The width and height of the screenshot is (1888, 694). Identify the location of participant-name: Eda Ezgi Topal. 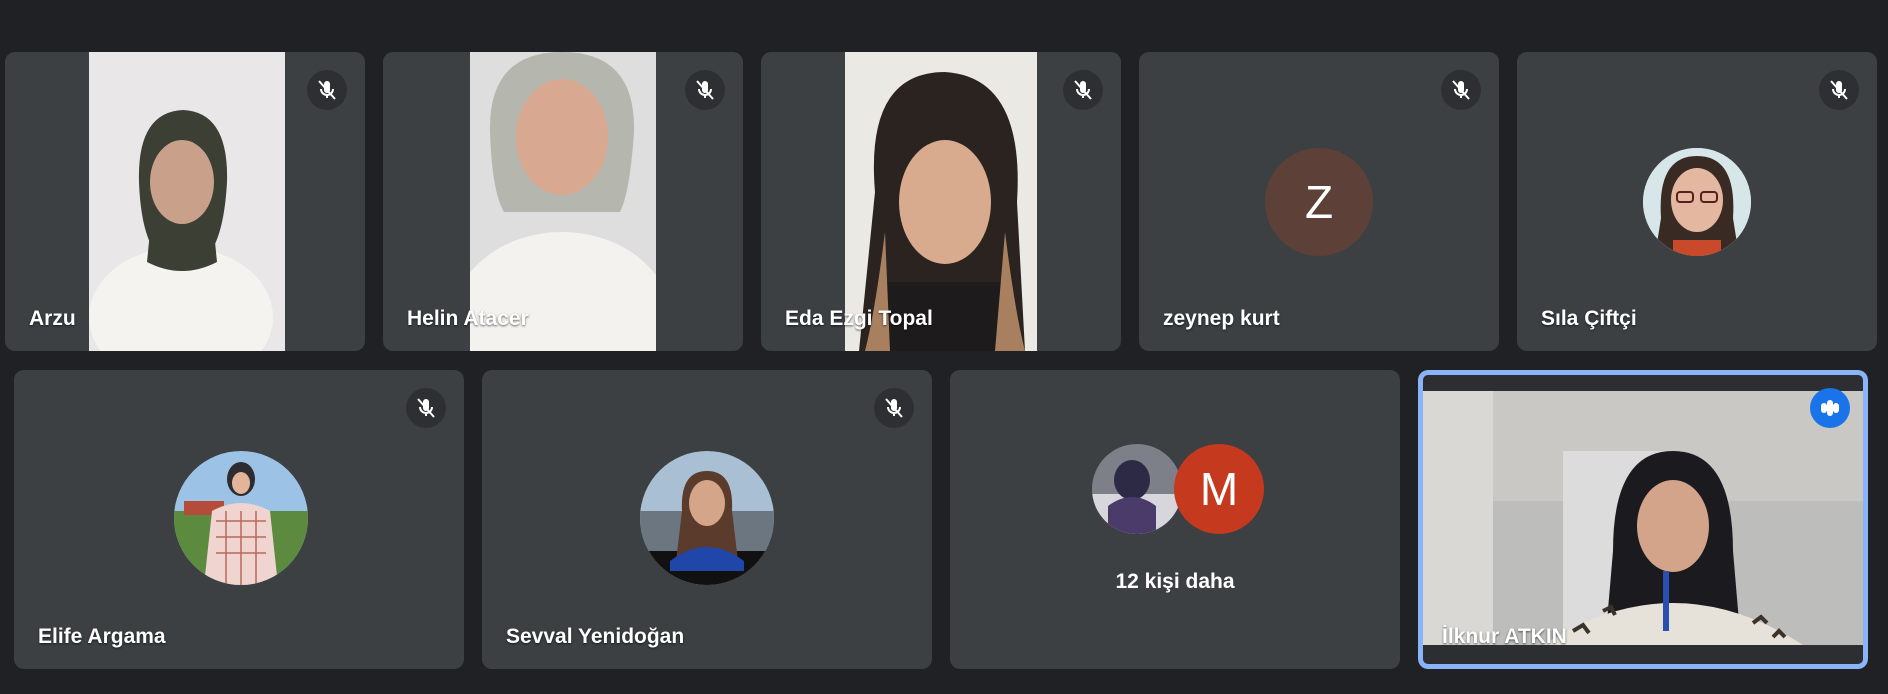
(859, 318).